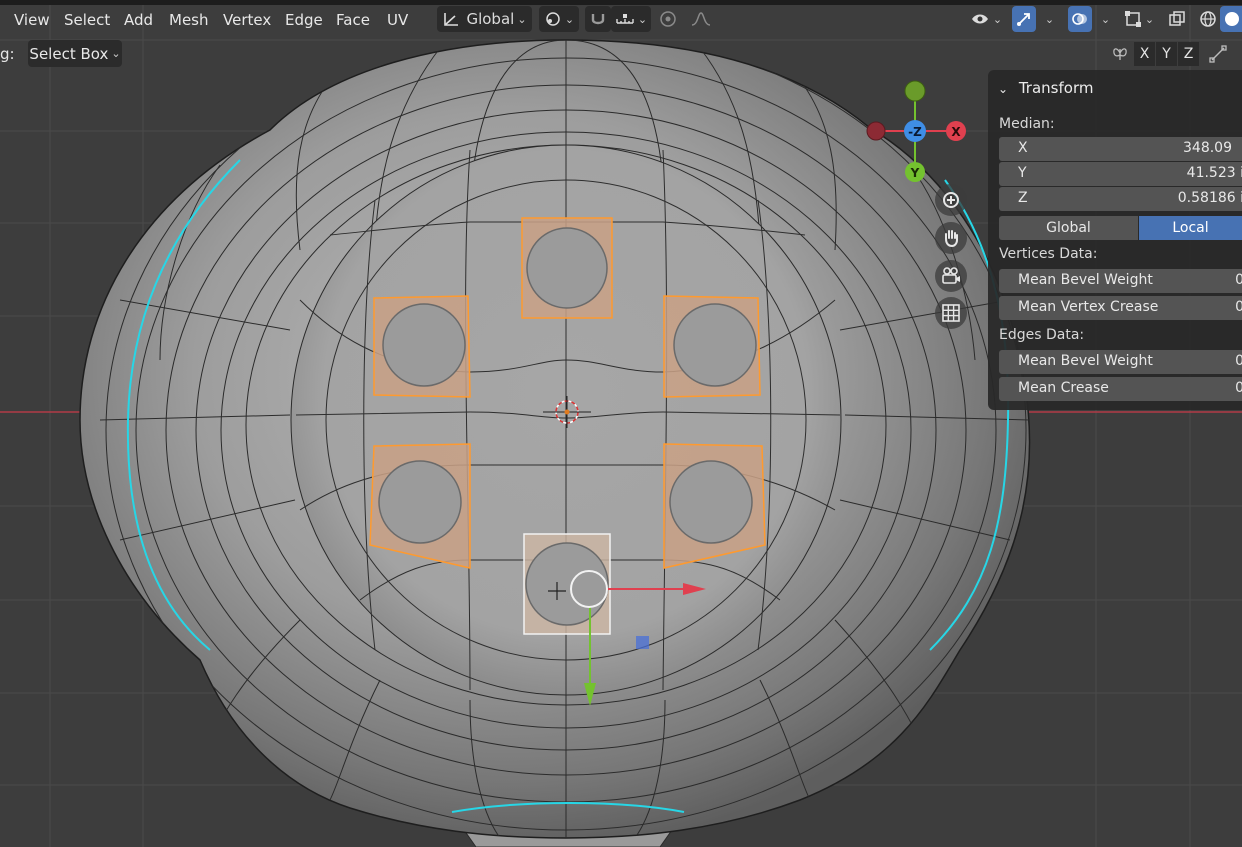  What do you see at coordinates (951, 313) in the screenshot?
I see `grid-ortho-icon` at bounding box center [951, 313].